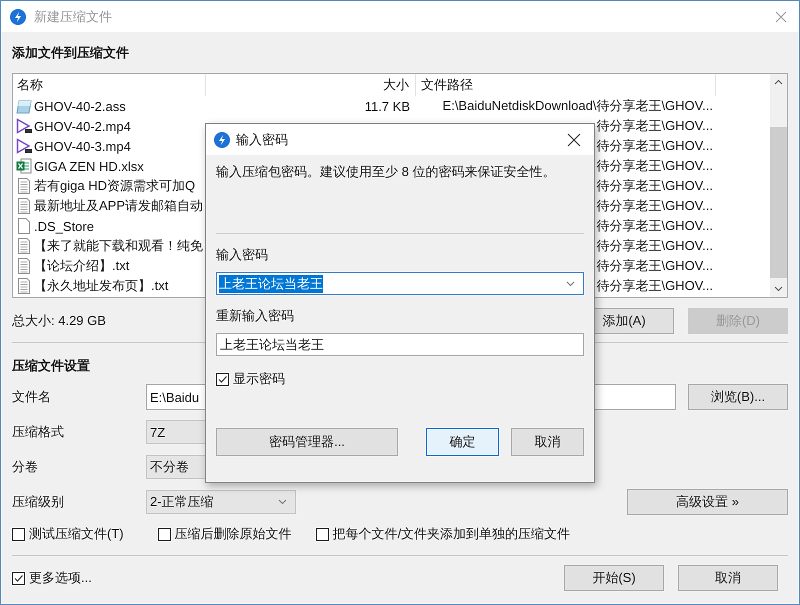  Describe the element at coordinates (89, 166) in the screenshot. I see `file-name: GIGA ZEN HD.xlsx` at that location.